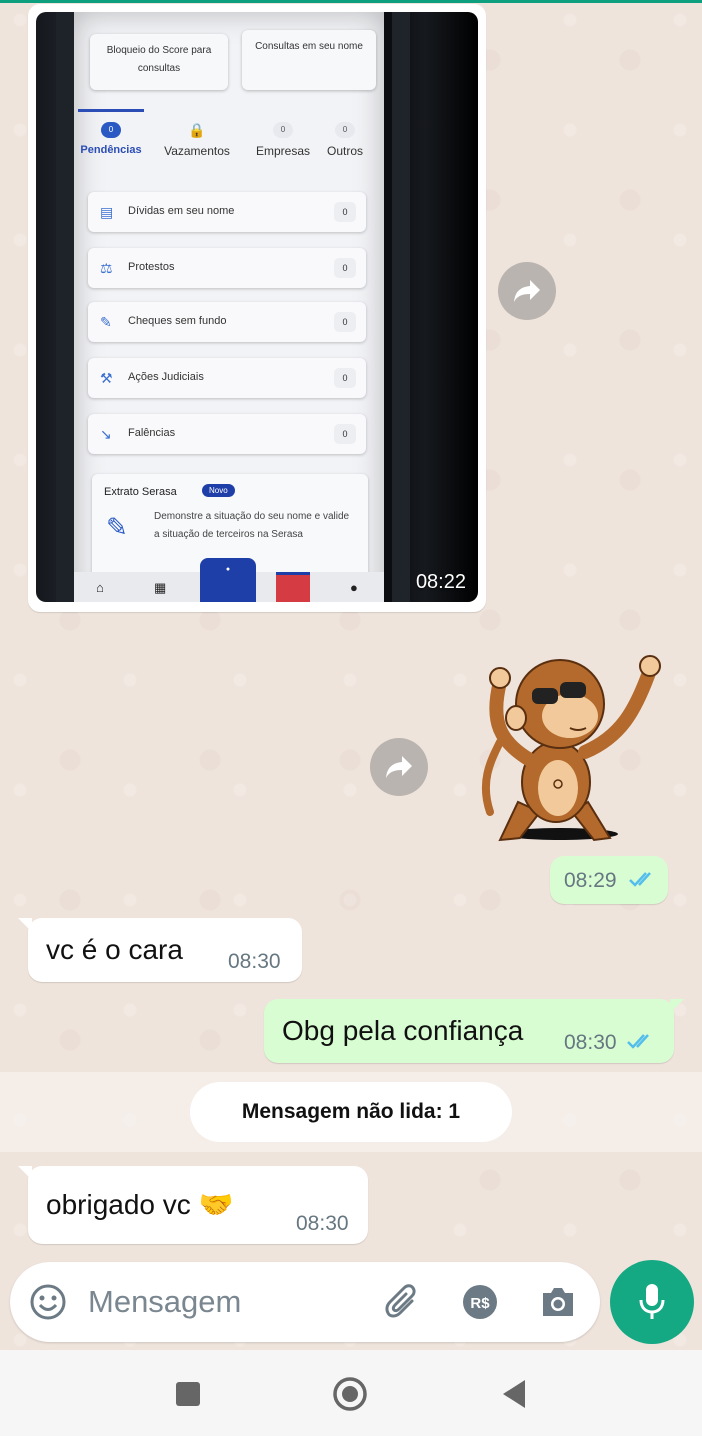 The image size is (702, 1436). I want to click on grid-icon: ▦, so click(160, 587).